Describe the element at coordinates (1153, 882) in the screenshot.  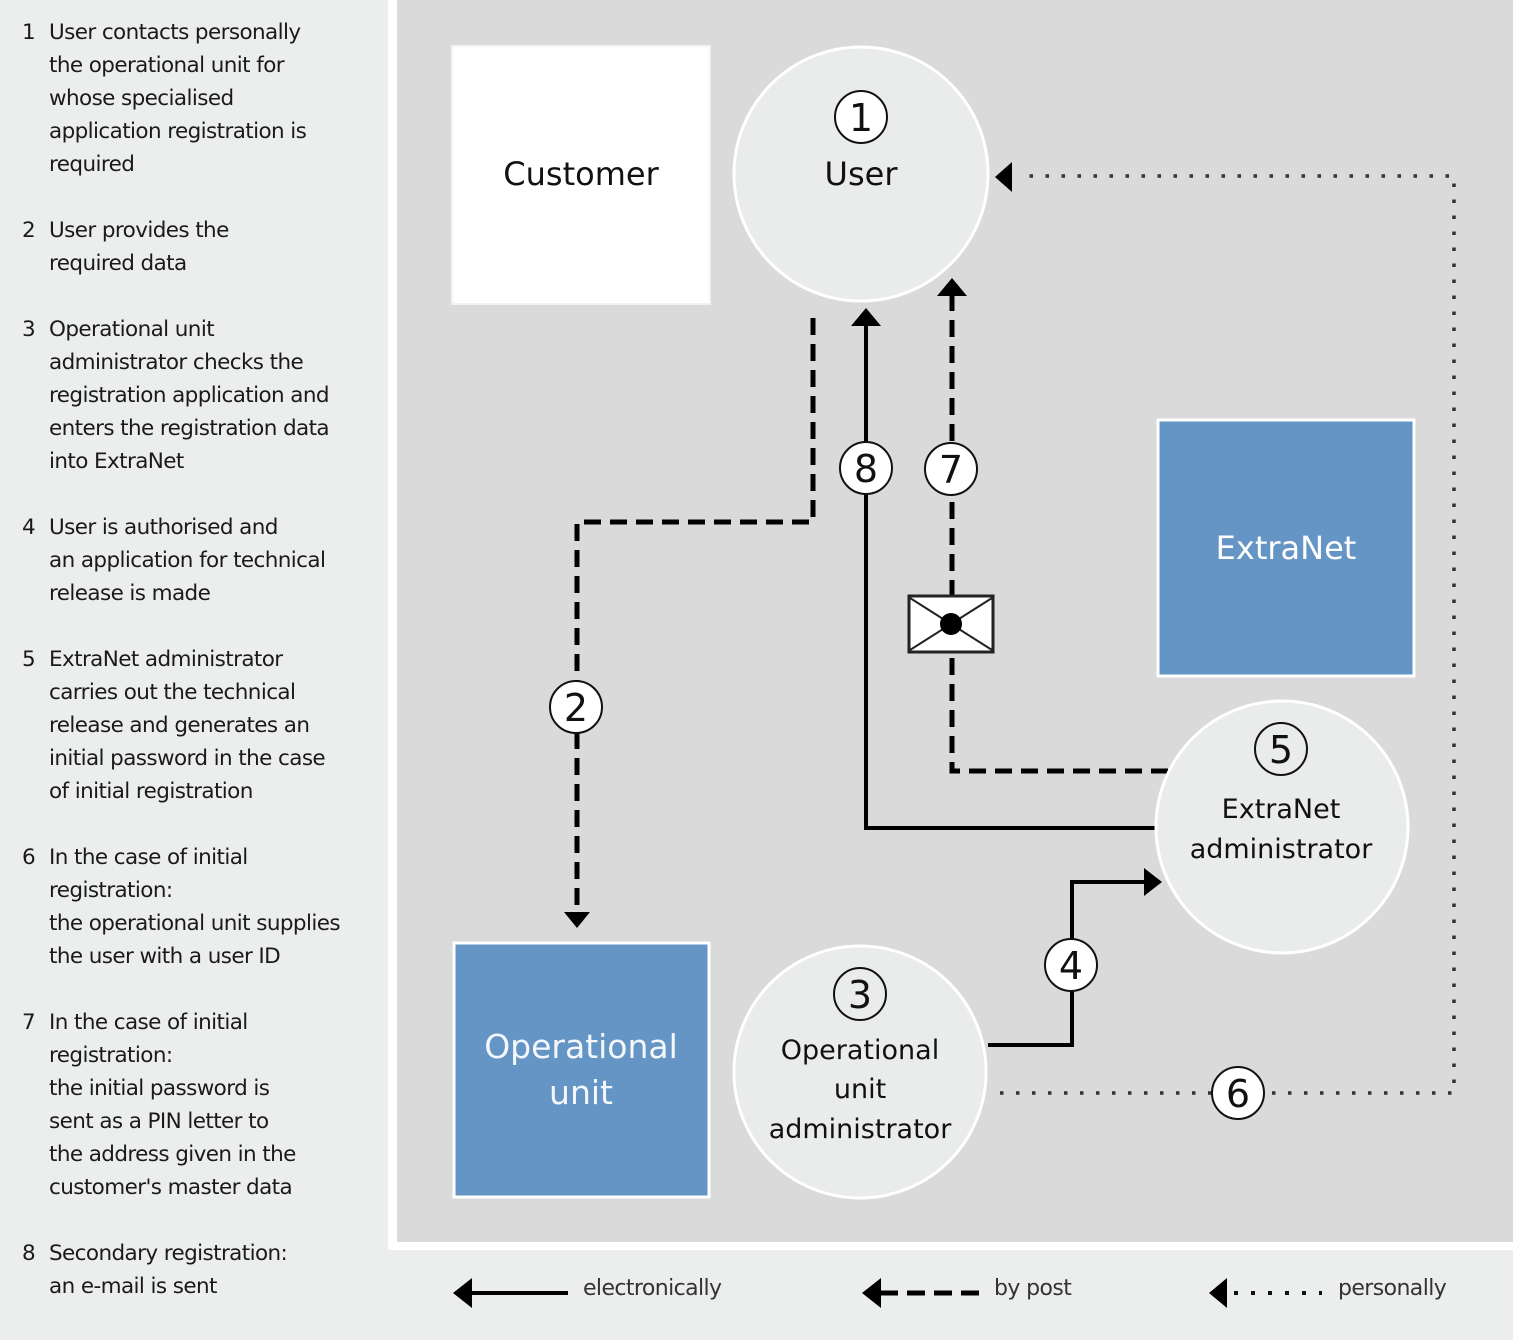
I see `arrow-right-icon` at that location.